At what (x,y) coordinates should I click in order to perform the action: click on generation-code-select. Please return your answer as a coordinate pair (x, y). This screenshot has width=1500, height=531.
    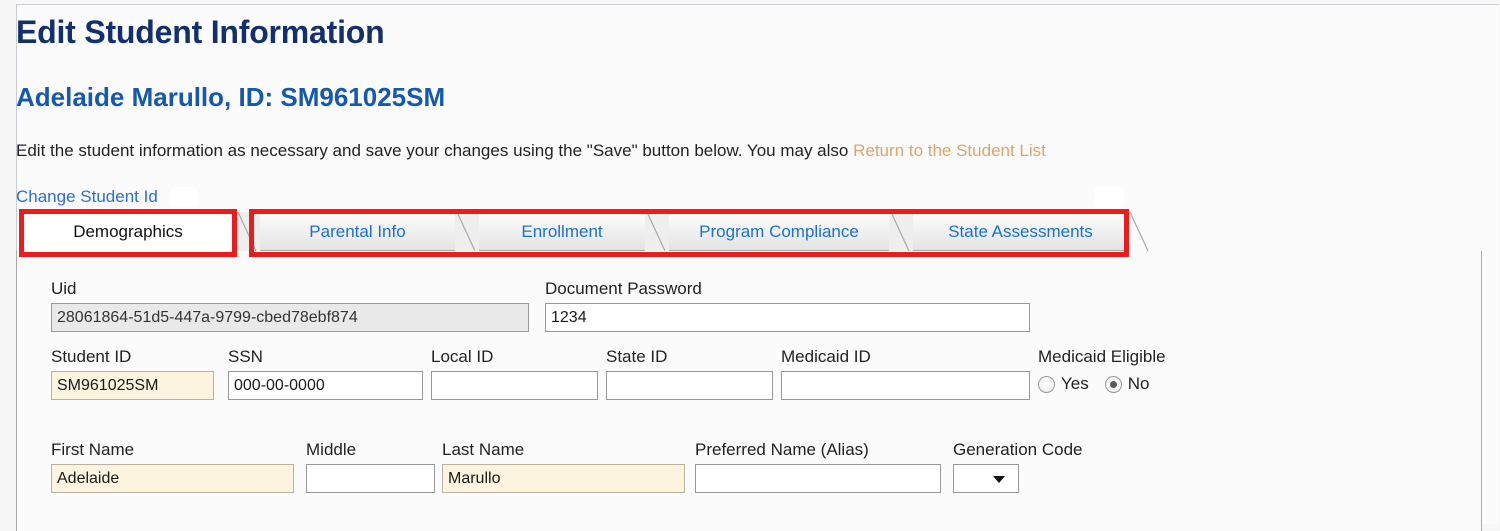
    Looking at the image, I should click on (986, 478).